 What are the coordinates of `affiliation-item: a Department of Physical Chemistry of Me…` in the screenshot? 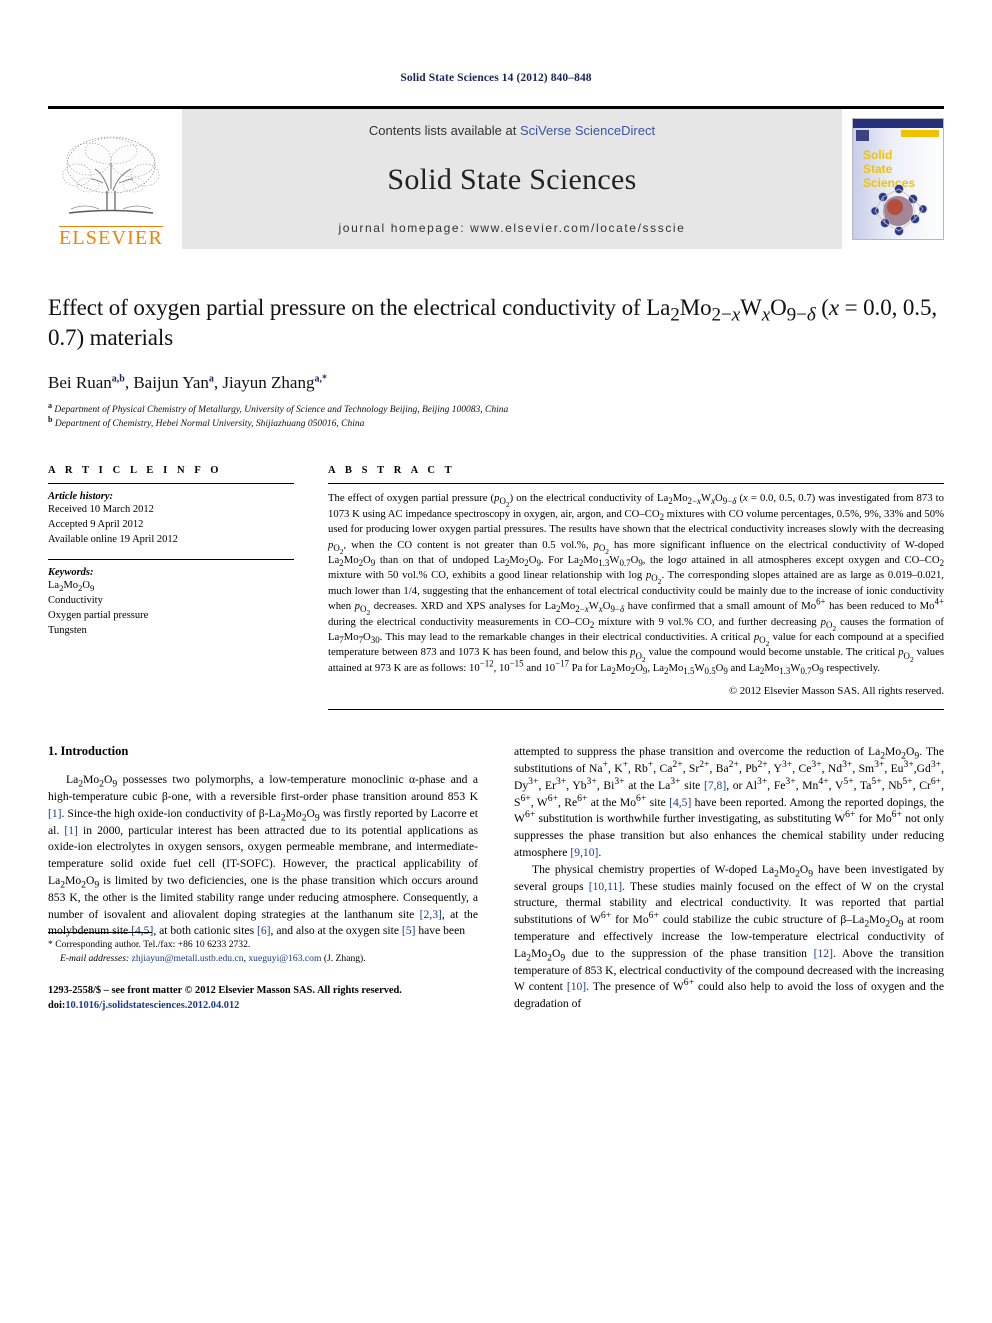 It's located at (278, 407).